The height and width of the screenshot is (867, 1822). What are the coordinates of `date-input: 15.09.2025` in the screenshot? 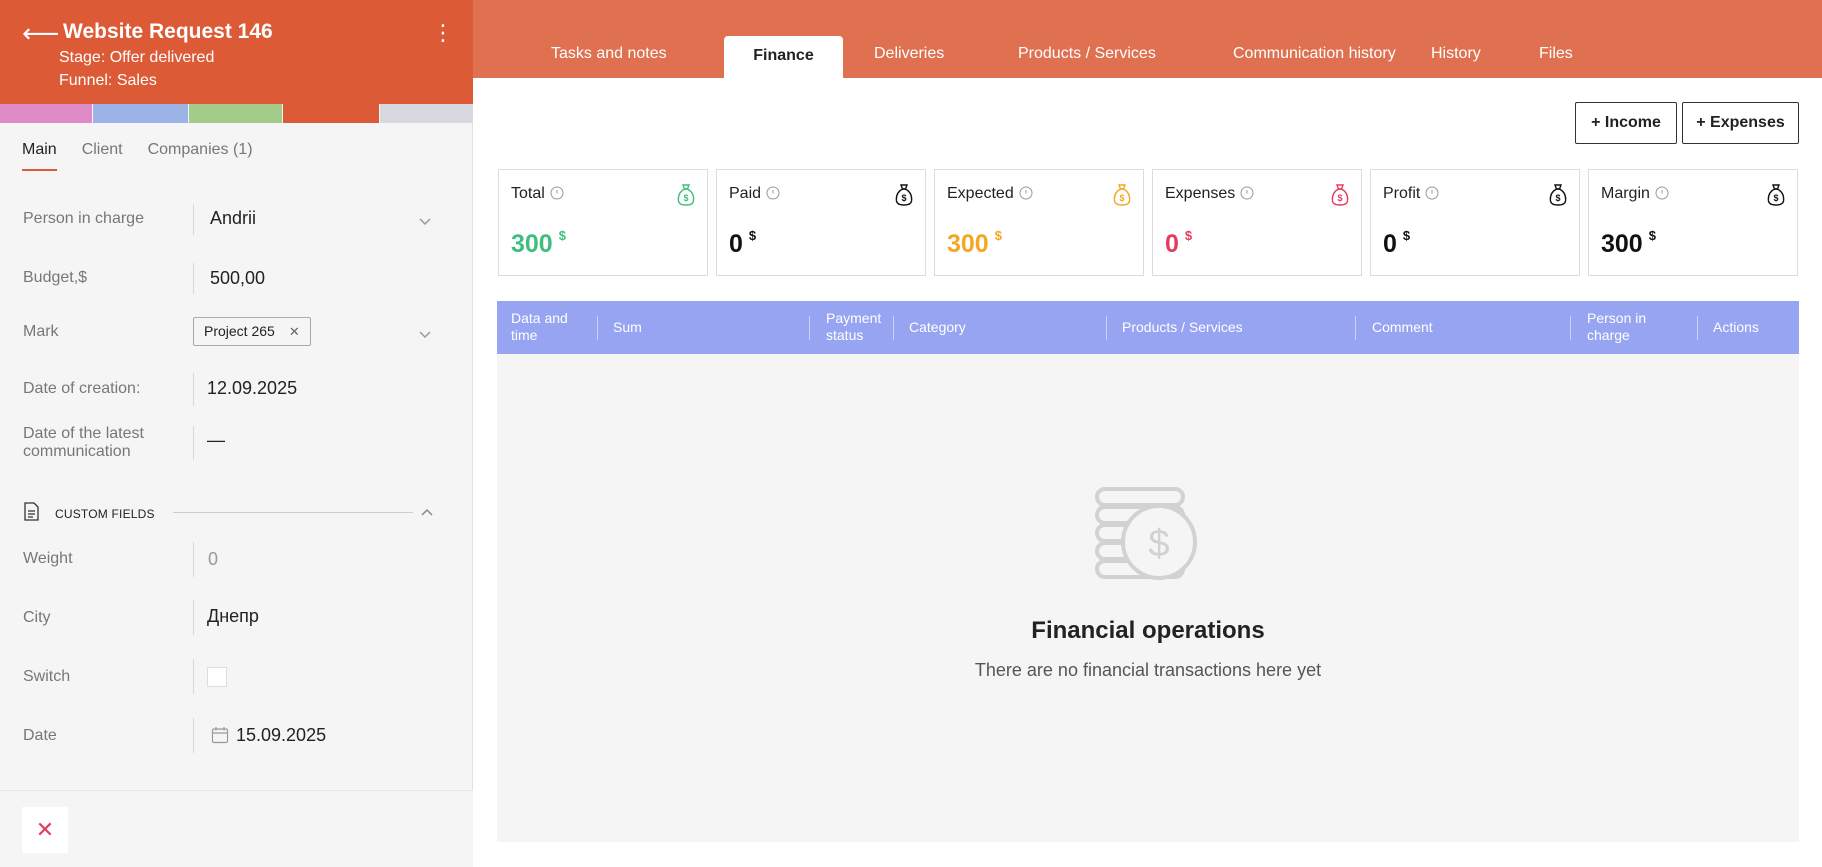 It's located at (281, 735).